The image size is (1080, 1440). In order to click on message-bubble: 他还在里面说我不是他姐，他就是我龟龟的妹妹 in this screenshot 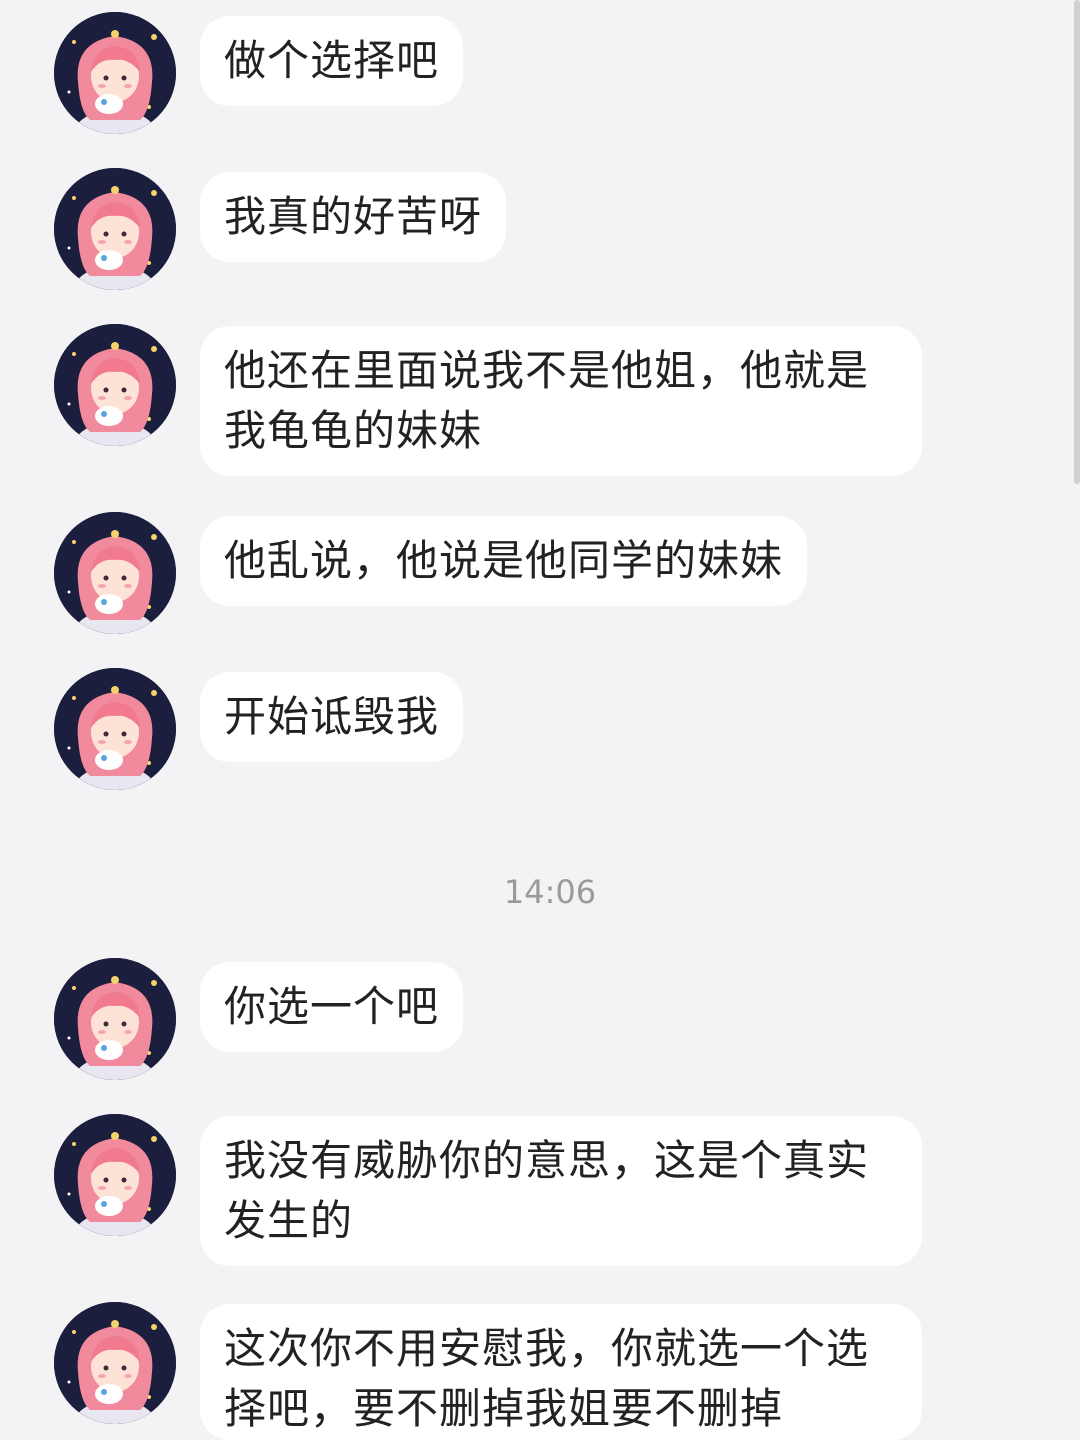, I will do `click(561, 401)`.